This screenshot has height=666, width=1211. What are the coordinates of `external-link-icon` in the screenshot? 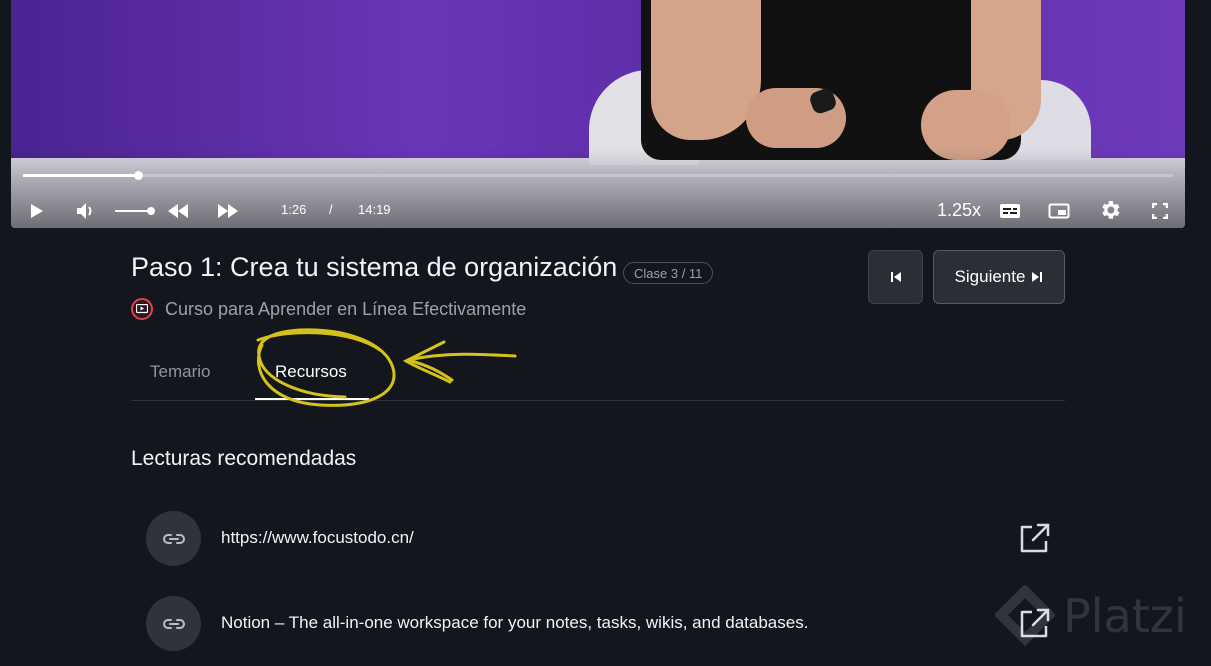 It's located at (1035, 538).